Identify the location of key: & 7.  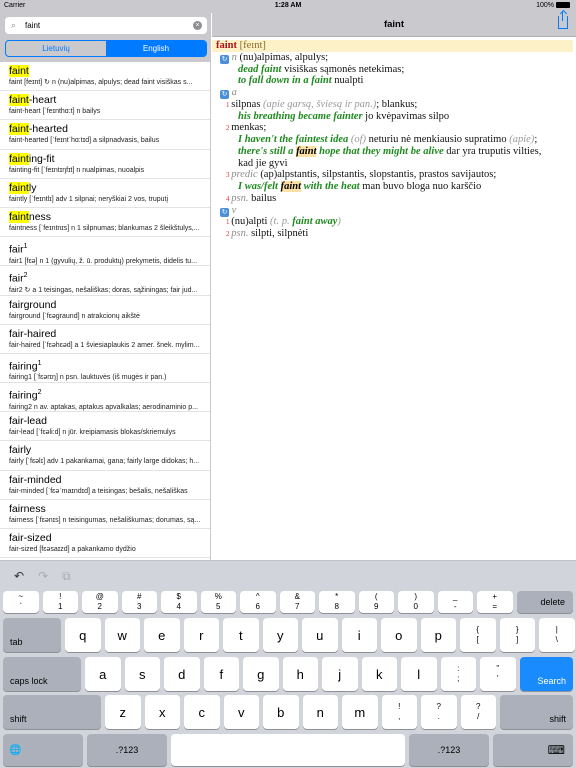
(297, 602).